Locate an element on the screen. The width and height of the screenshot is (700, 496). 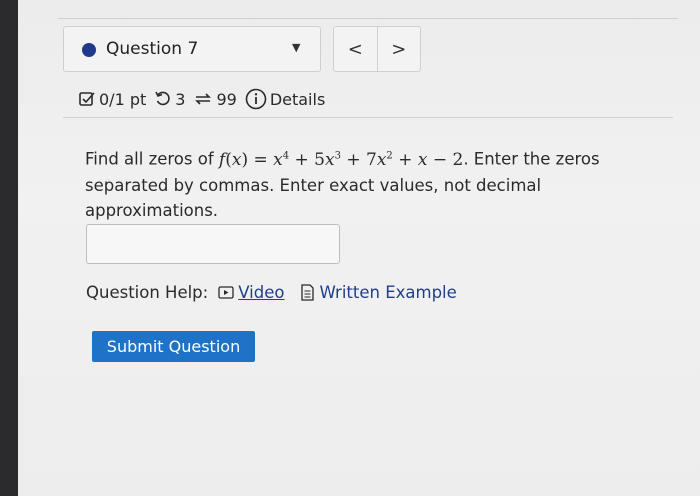
details-label: Details is located at coordinates (297, 99).